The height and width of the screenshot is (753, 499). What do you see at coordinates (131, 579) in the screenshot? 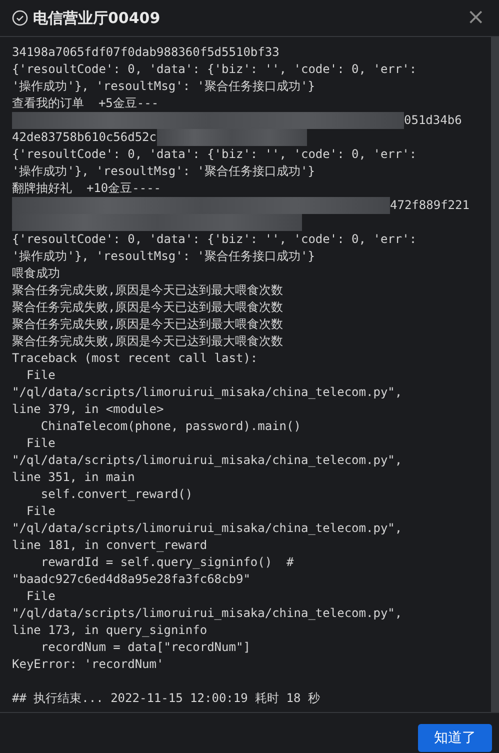
I see `log-line: "baadc927c6ed4d8a95e28fa3fc68cb9"` at bounding box center [131, 579].